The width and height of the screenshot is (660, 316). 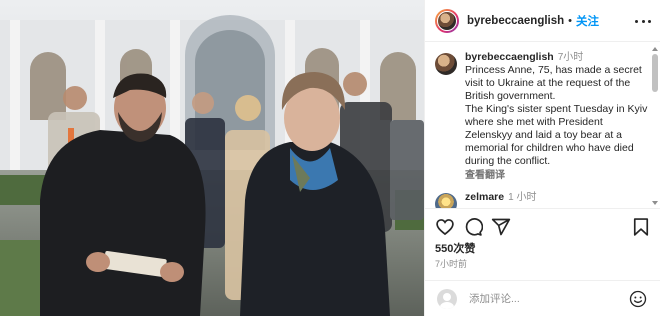 I want to click on scroll-down-arrow-icon, so click(x=655, y=203).